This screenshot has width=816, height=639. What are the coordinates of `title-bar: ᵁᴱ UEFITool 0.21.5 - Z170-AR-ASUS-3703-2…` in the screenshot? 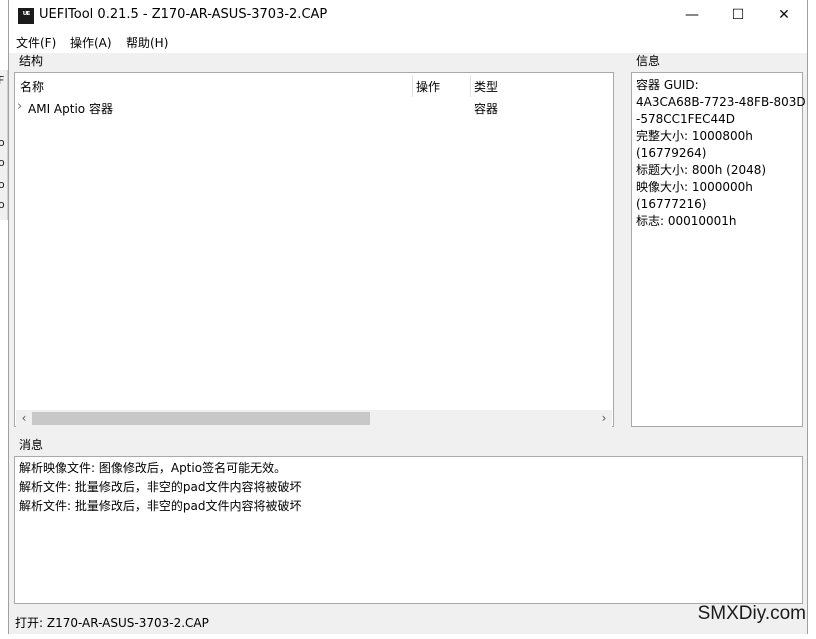 It's located at (408, 15).